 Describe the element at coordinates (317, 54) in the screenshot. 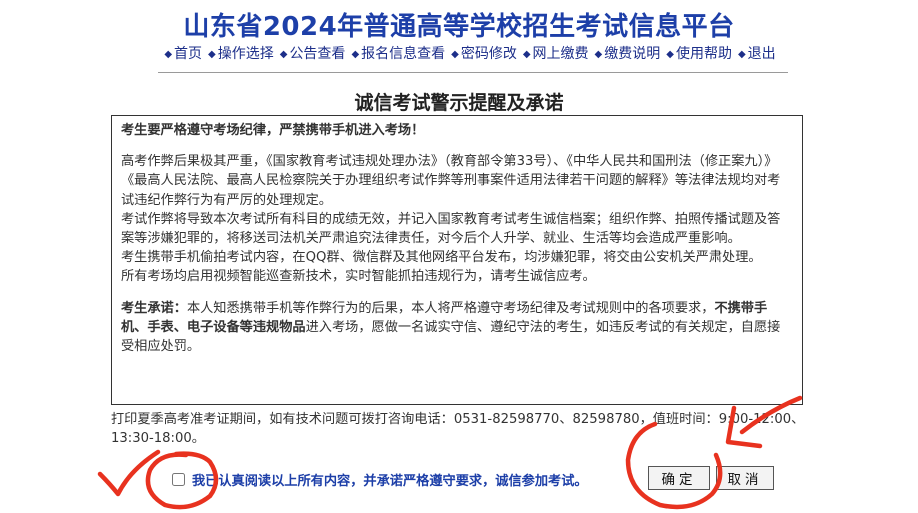

I see `nav-item-label: 公告查看` at that location.